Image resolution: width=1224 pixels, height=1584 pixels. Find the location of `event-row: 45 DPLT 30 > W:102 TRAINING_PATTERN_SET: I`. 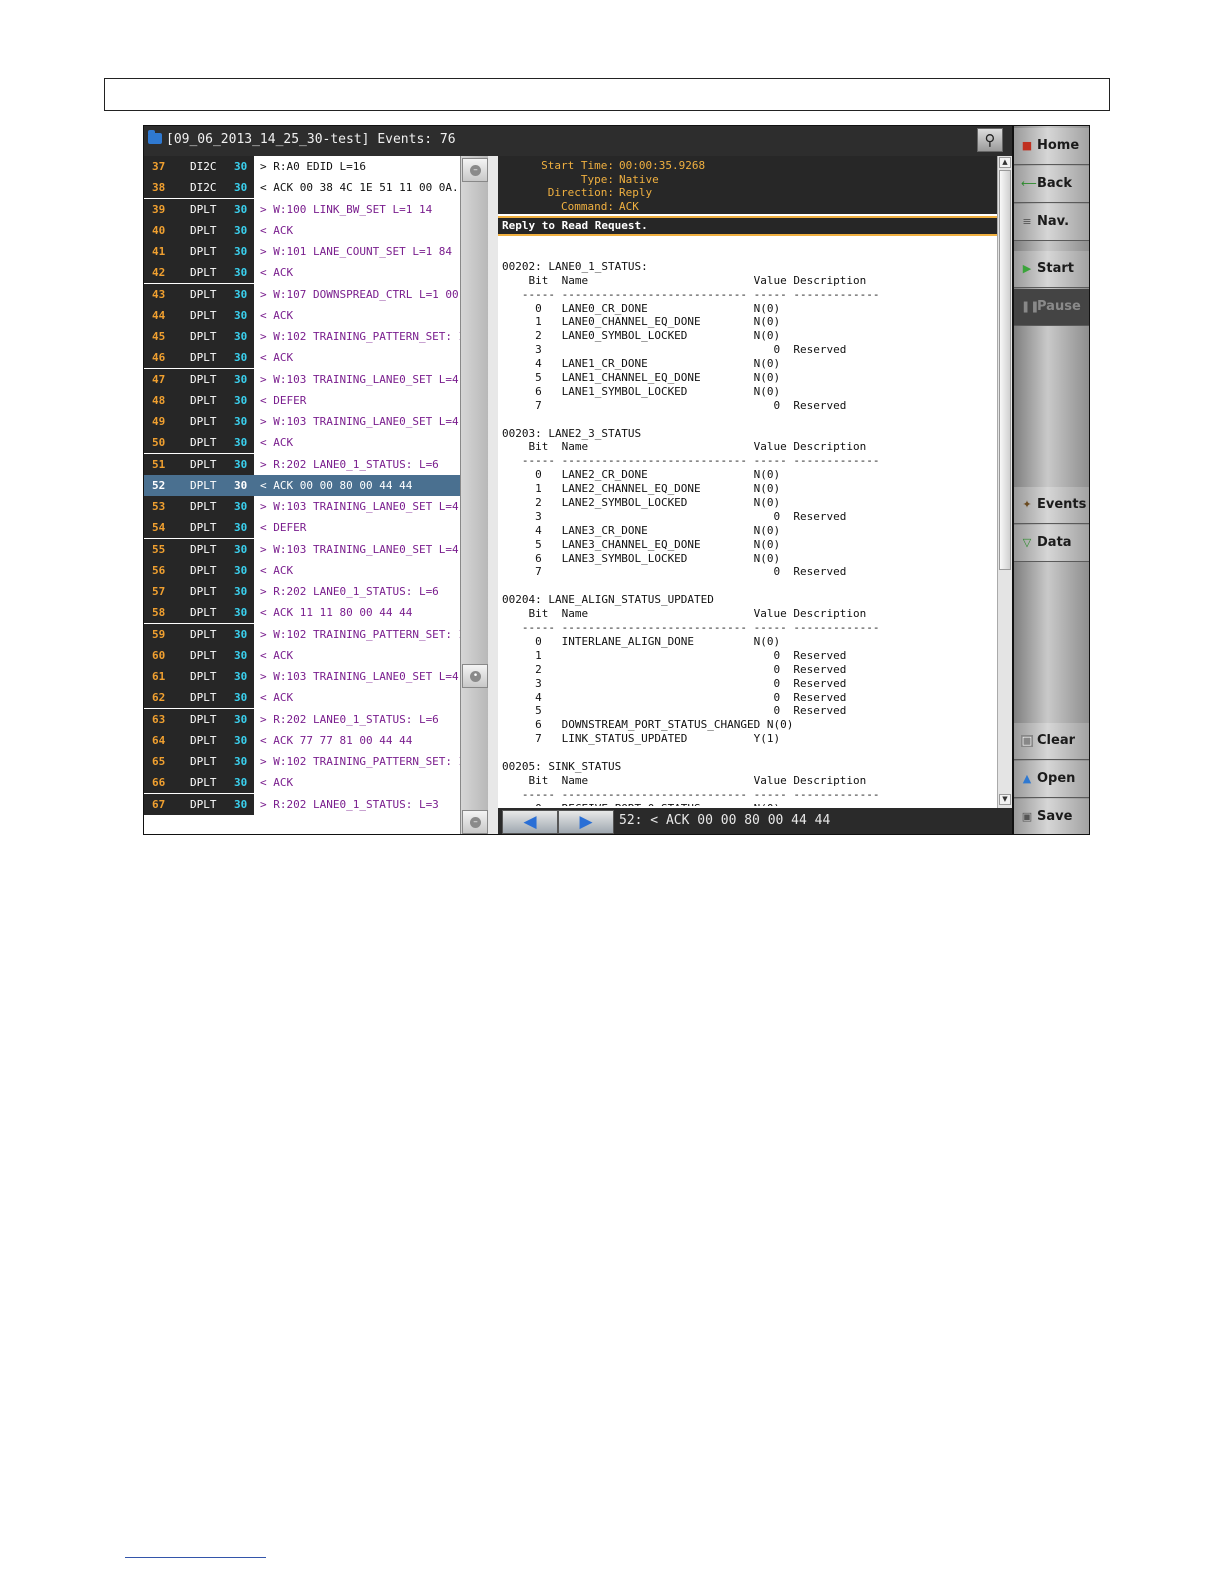

event-row: 45 DPLT 30 > W:102 TRAINING_PATTERN_SET: I is located at coordinates (302, 336).